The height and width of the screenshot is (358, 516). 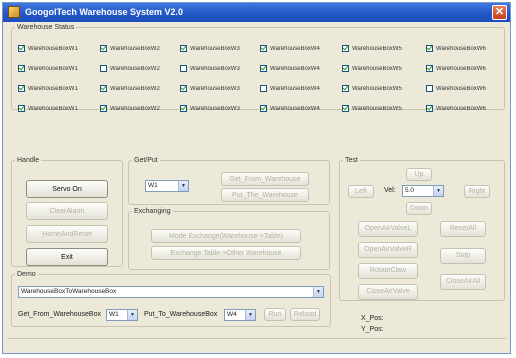 What do you see at coordinates (463, 282) in the screenshot?
I see `close-air-all-button: CloseAirAll` at bounding box center [463, 282].